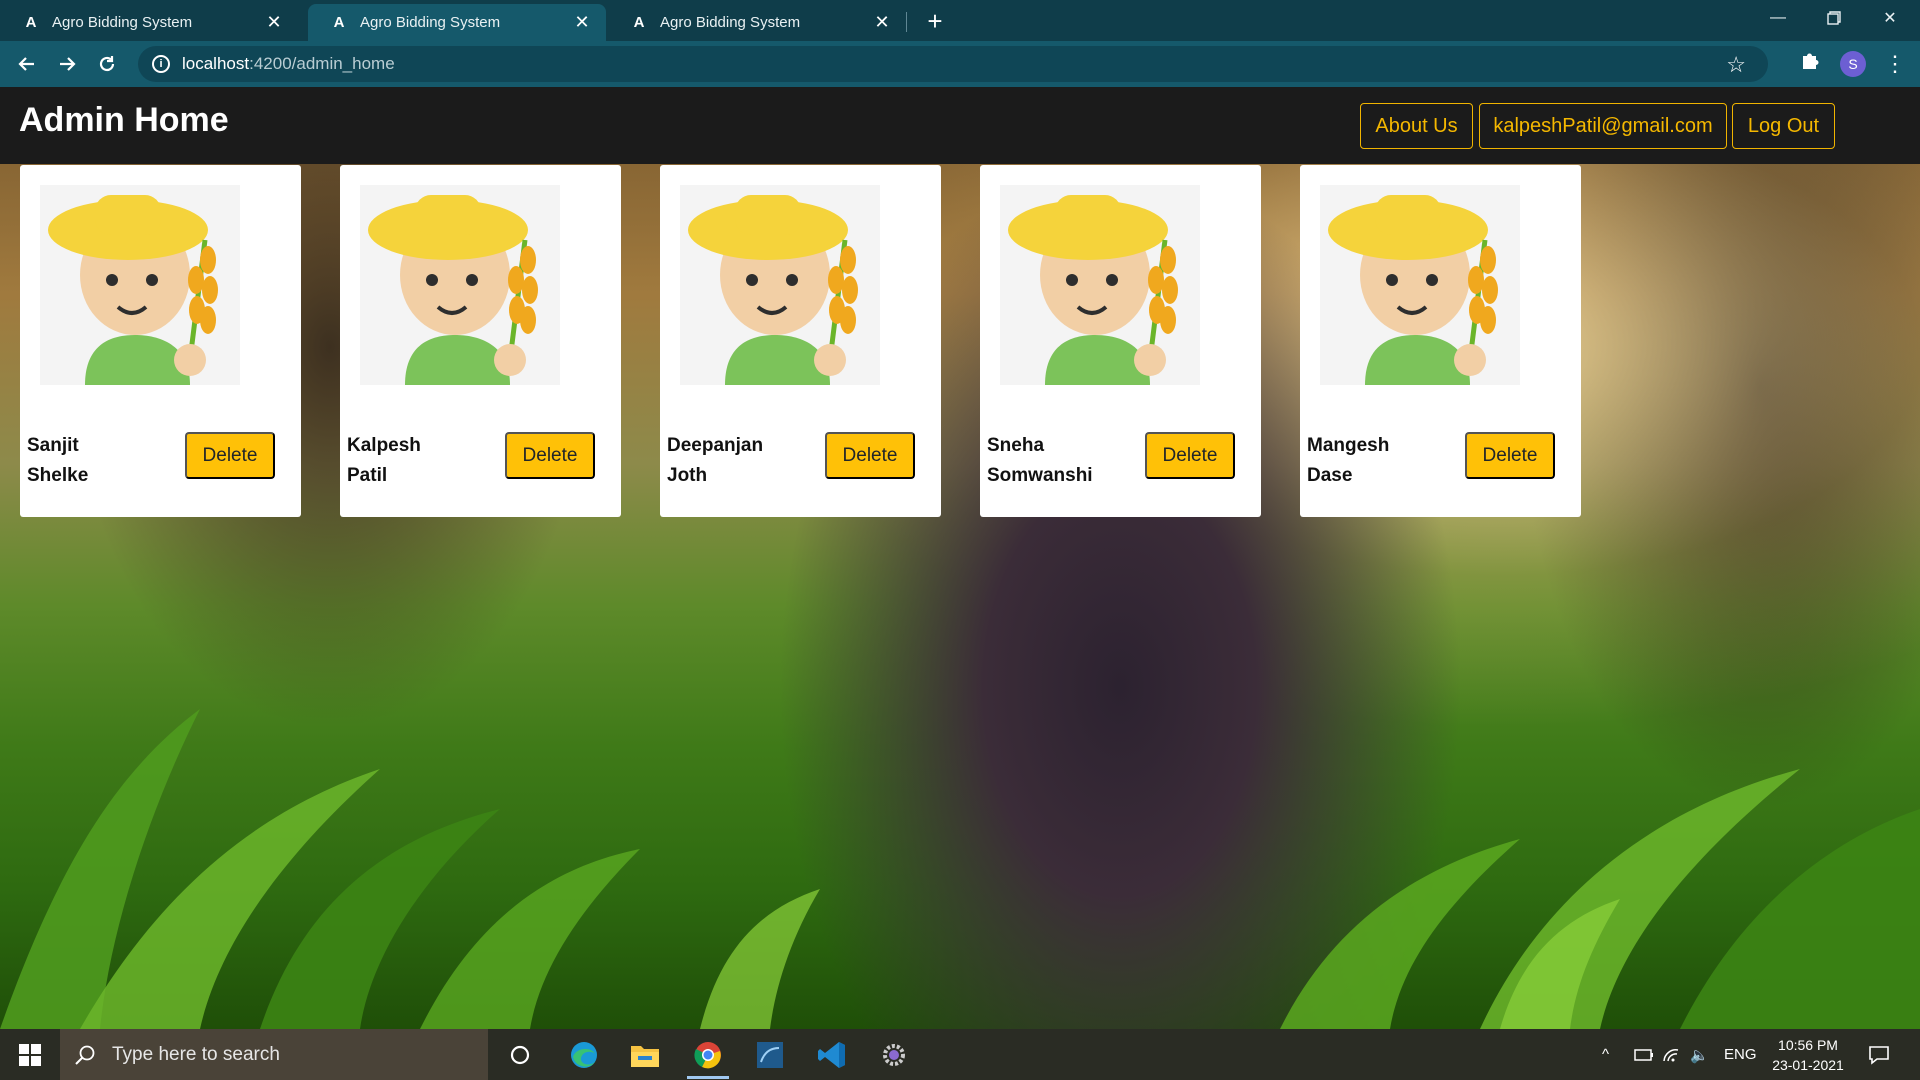 This screenshot has height=1080, width=1920. I want to click on windows-start-icon, so click(30, 1054).